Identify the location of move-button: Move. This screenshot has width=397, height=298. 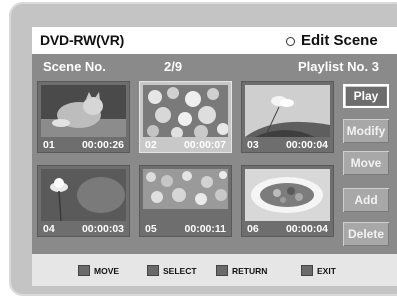
(366, 163).